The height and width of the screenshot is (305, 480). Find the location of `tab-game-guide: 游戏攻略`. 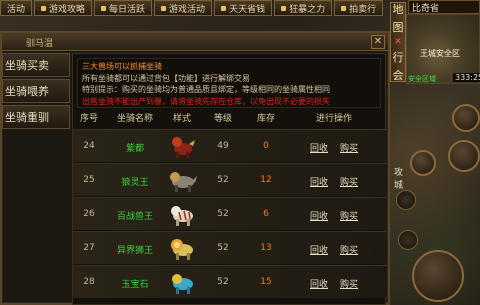

tab-game-guide: 游戏攻略 is located at coordinates (63, 8).